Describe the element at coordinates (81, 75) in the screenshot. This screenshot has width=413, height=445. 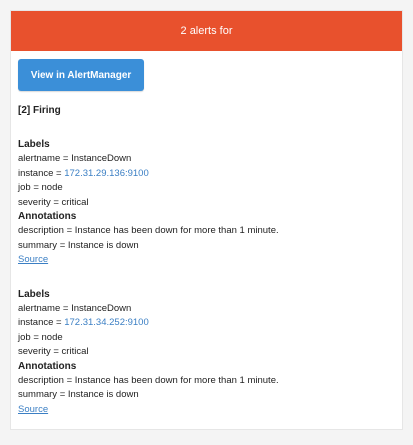
I see `view-in-alertmanager-button: View in AlertManager` at that location.